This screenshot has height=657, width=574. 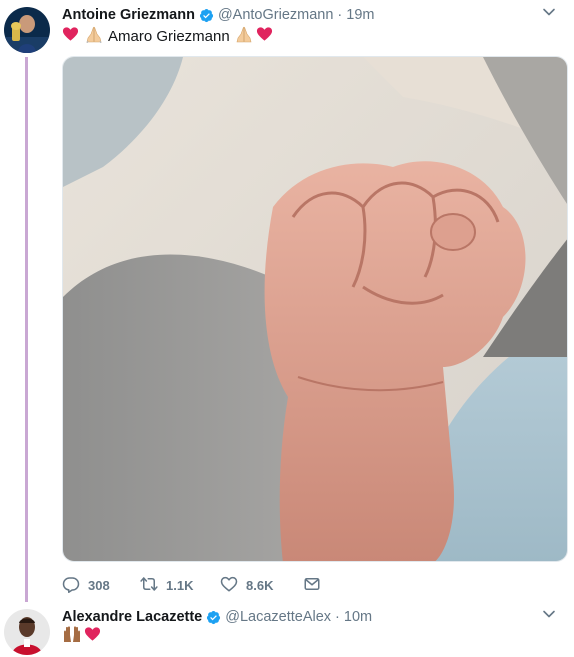 I want to click on tweet-text: Amaro Griezmann, so click(x=167, y=36).